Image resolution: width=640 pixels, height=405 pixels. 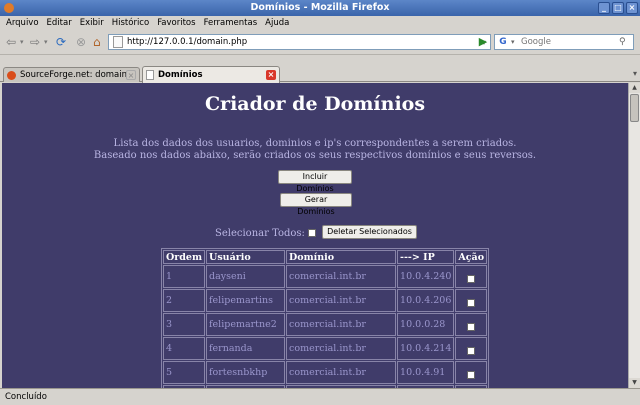 What do you see at coordinates (211, 74) in the screenshot?
I see `tab-dominios: Domínios ×` at bounding box center [211, 74].